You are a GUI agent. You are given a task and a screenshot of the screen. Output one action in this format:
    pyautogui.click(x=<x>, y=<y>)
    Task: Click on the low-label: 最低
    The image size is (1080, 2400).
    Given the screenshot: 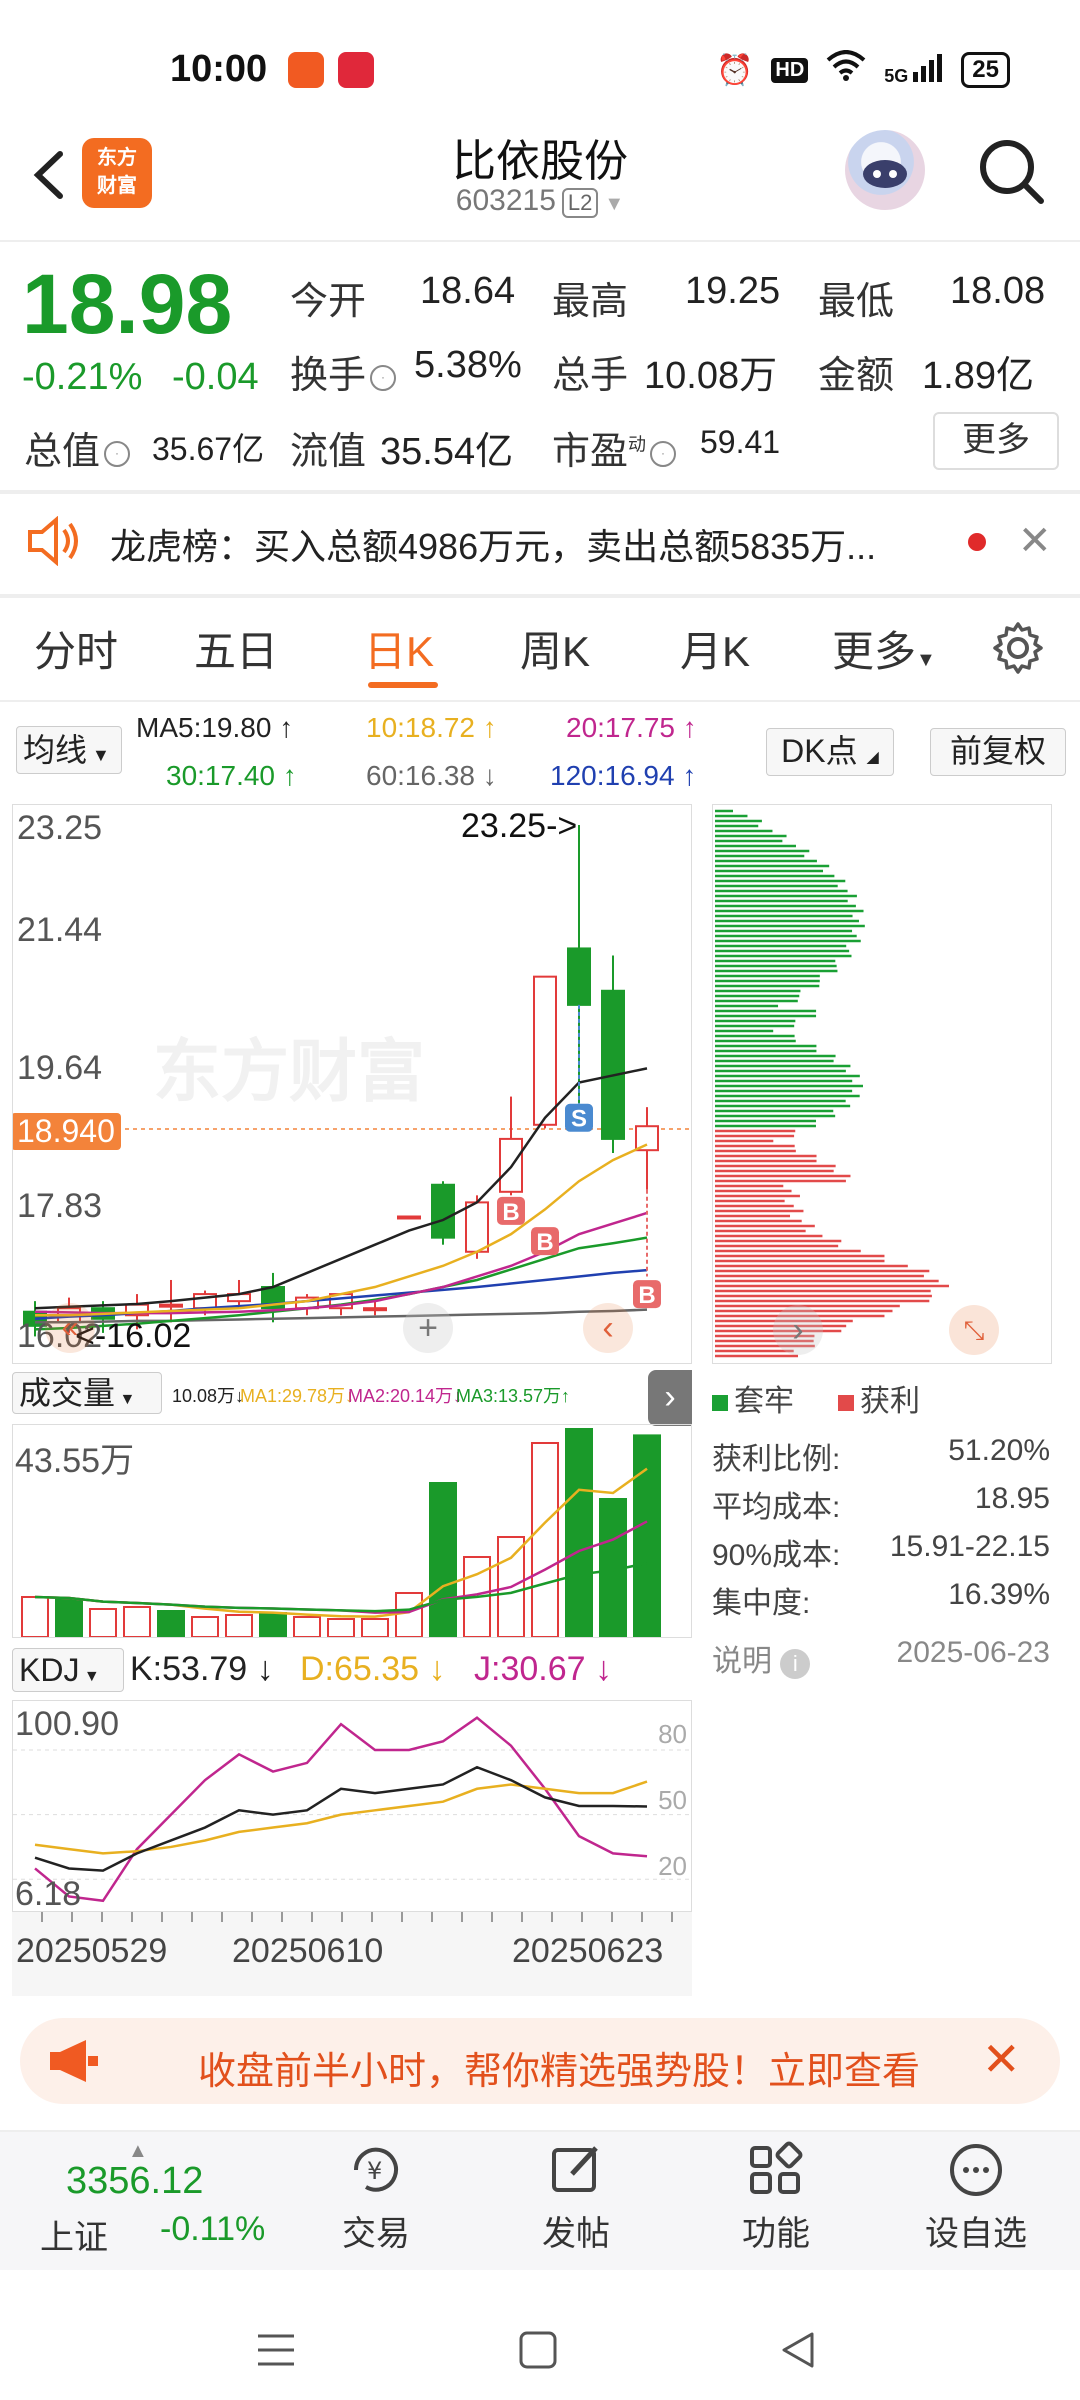 What is the action you would take?
    pyautogui.click(x=856, y=302)
    